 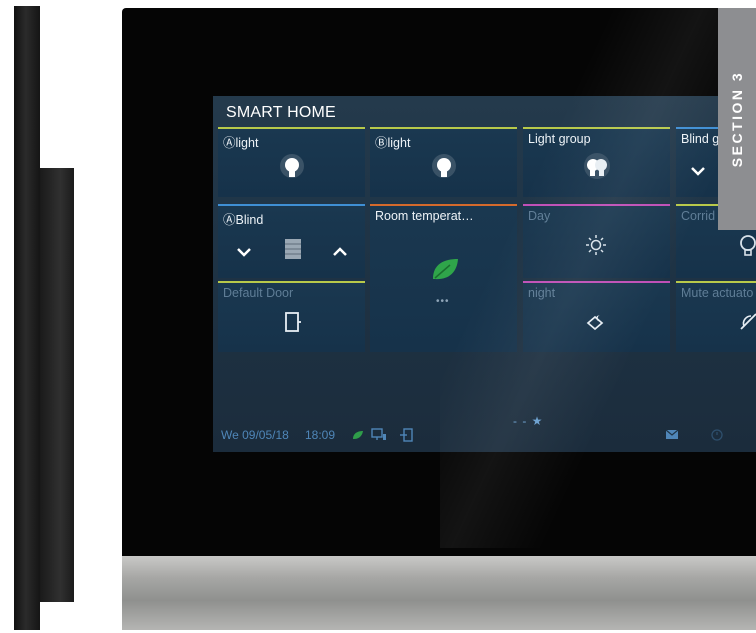 What do you see at coordinates (281, 112) in the screenshot?
I see `screen-title: SMART HOME` at bounding box center [281, 112].